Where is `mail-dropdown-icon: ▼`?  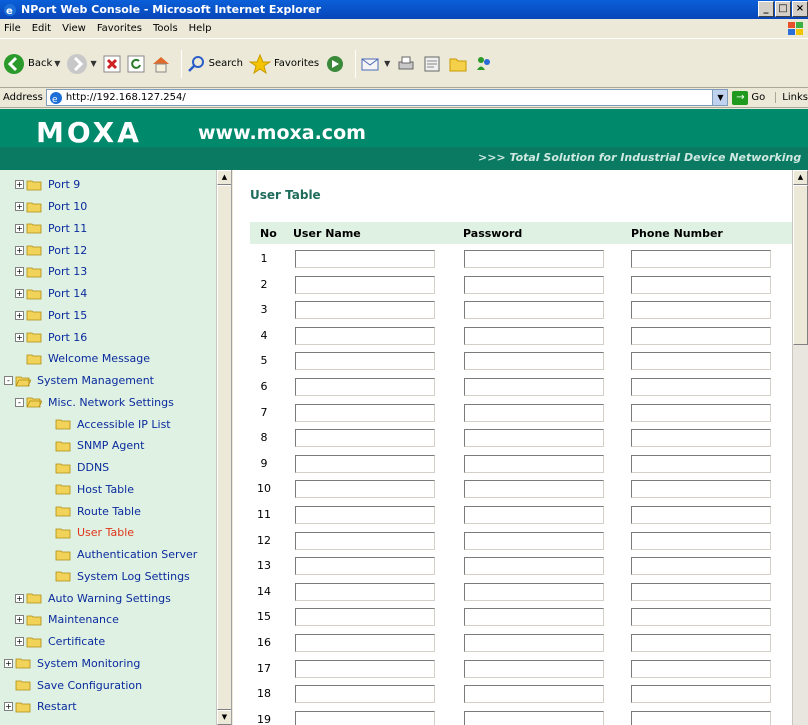
mail-dropdown-icon: ▼ is located at coordinates (387, 63).